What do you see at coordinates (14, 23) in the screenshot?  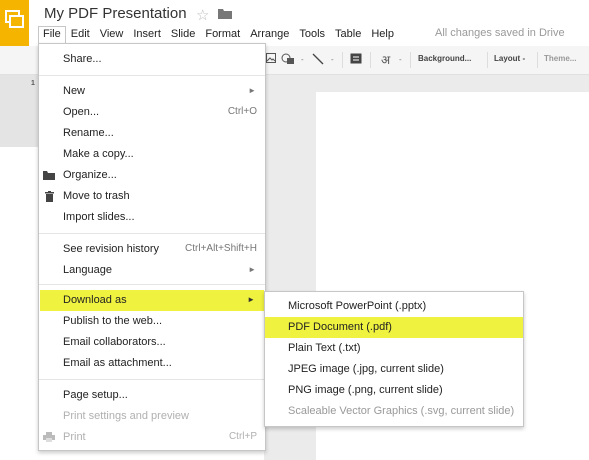 I see `slides-logo-icon` at bounding box center [14, 23].